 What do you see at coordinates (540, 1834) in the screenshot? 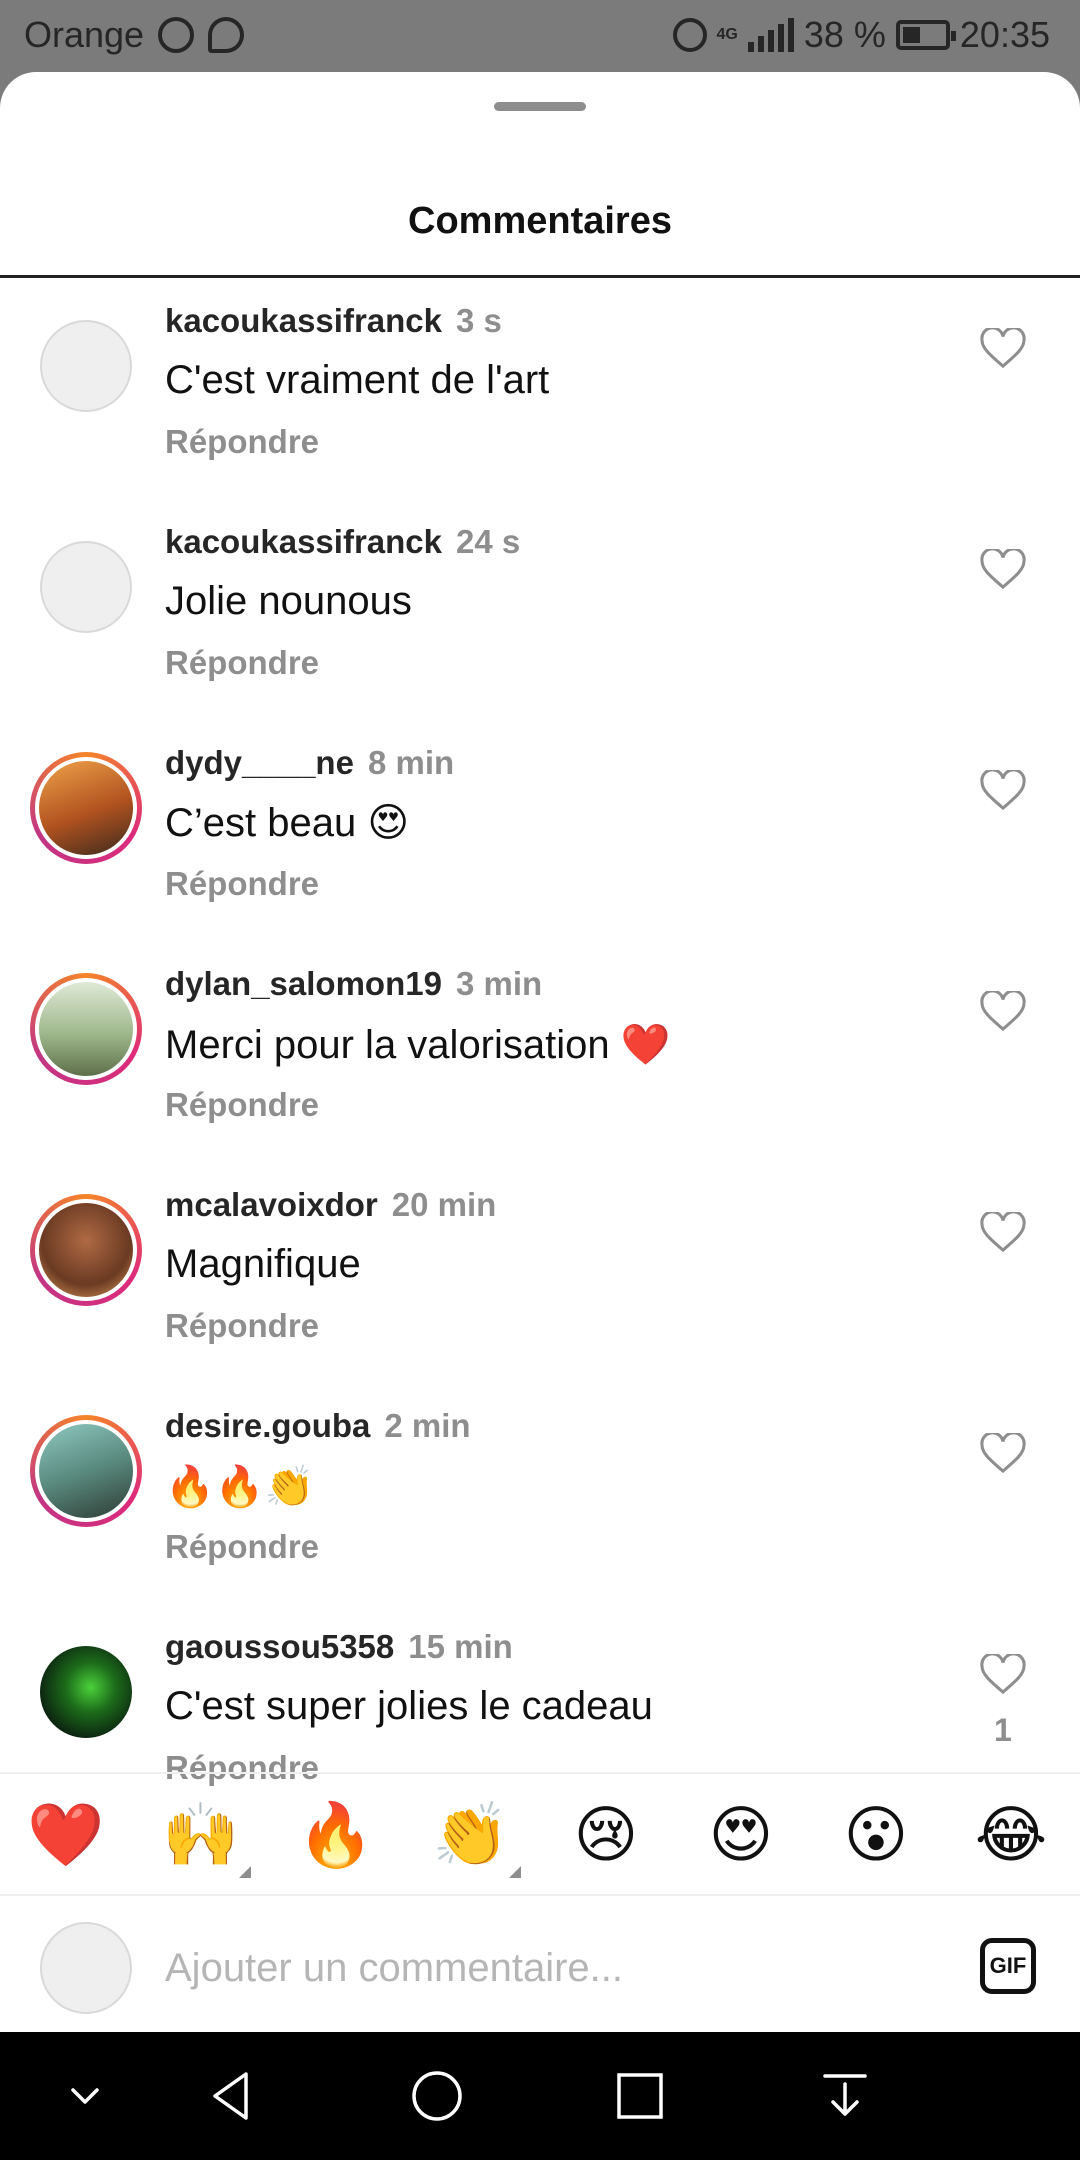
I see `quick-reaction-bar: ❤️ 🙌 🔥 👏 😢 😍 😮 😂` at bounding box center [540, 1834].